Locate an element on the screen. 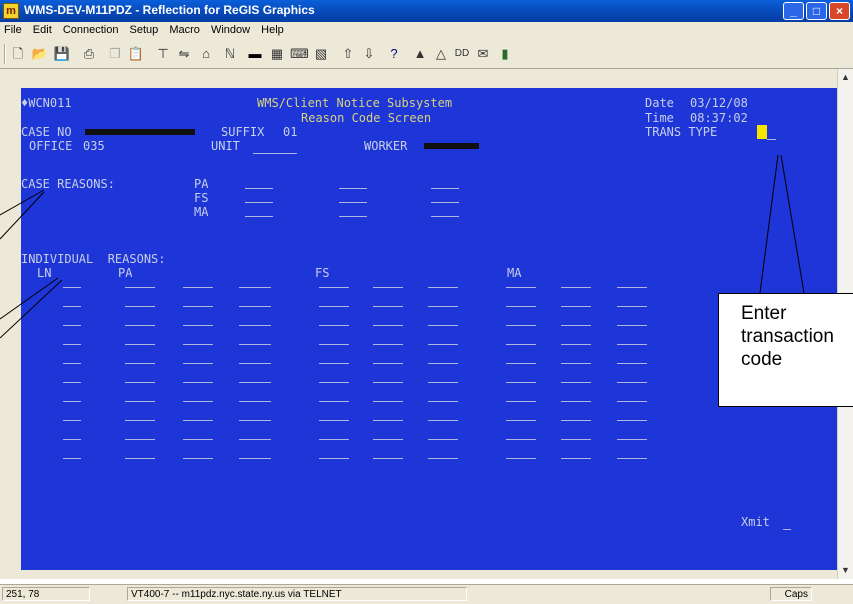 The image size is (853, 604). callout-pointer-right is located at coordinates (792, 224).